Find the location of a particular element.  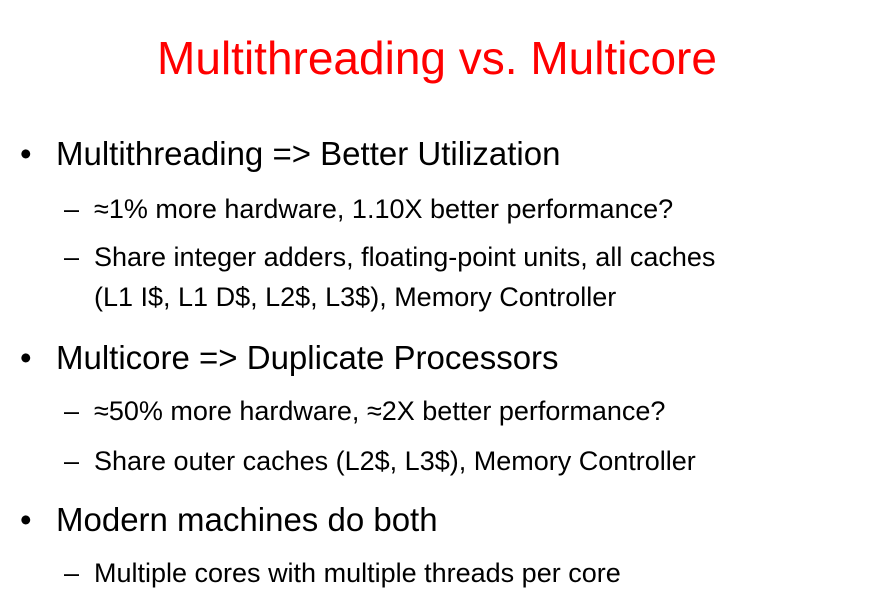

bullet-text: Multicore => Duplicate Processors is located at coordinates (307, 357).